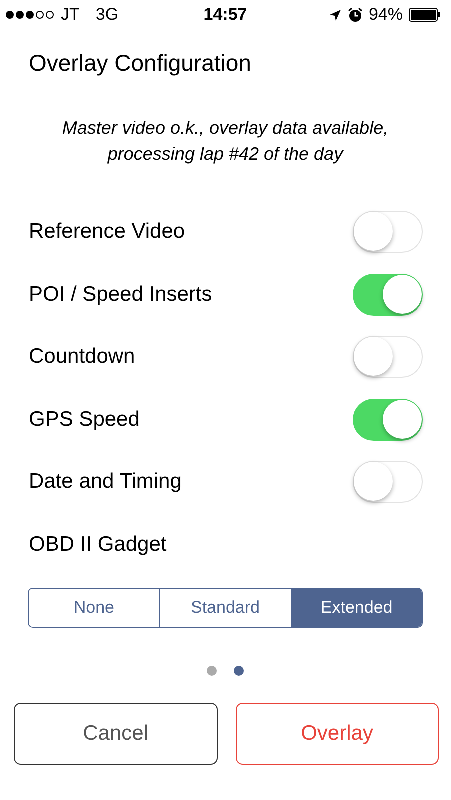  I want to click on screen-title: Overlay Configuration, so click(140, 63).